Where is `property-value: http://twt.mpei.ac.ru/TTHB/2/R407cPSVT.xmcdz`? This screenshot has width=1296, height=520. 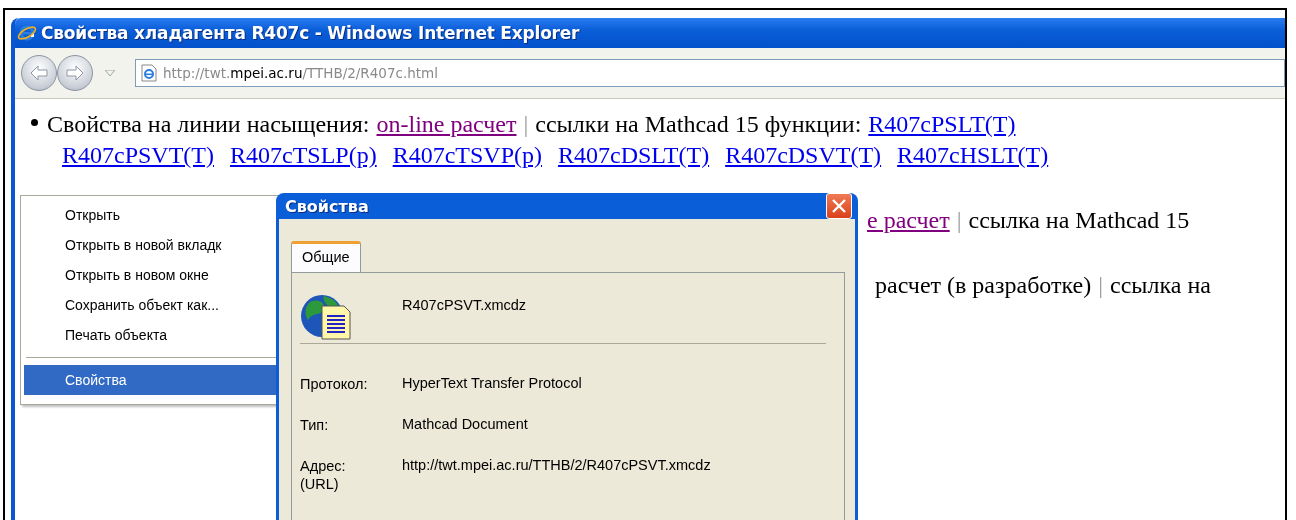 property-value: http://twt.mpei.ac.ru/TTHB/2/R407cPSVT.xmcdz is located at coordinates (557, 465).